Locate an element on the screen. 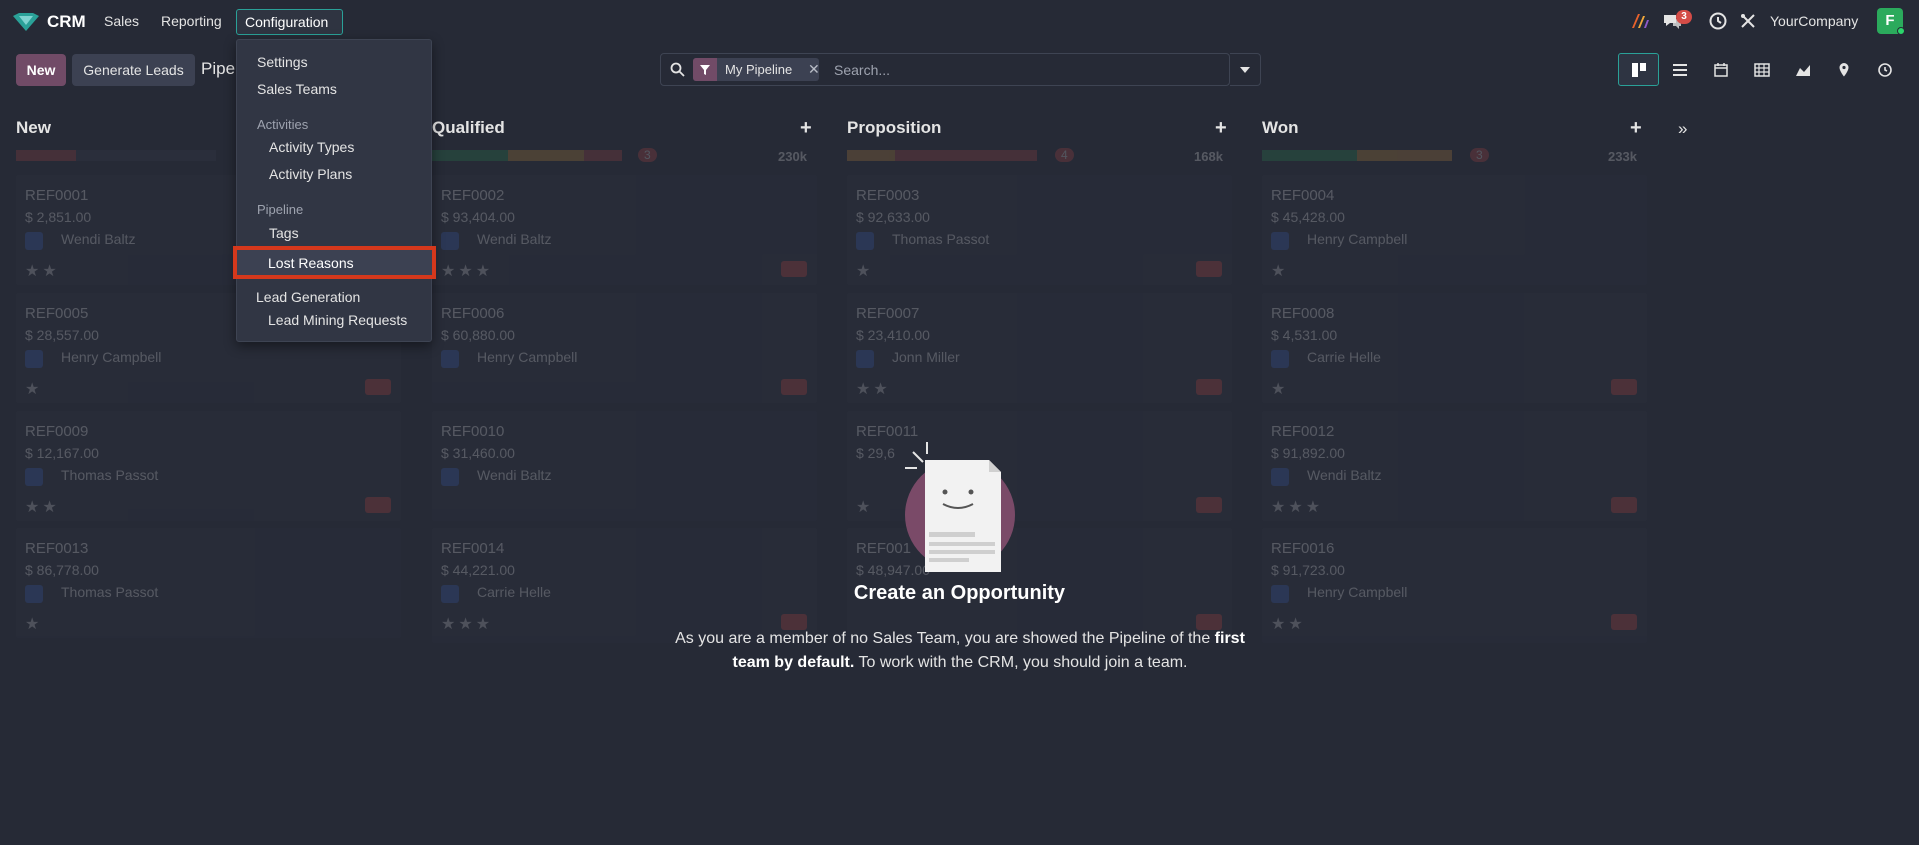  pivot-view-button is located at coordinates (1761, 69).